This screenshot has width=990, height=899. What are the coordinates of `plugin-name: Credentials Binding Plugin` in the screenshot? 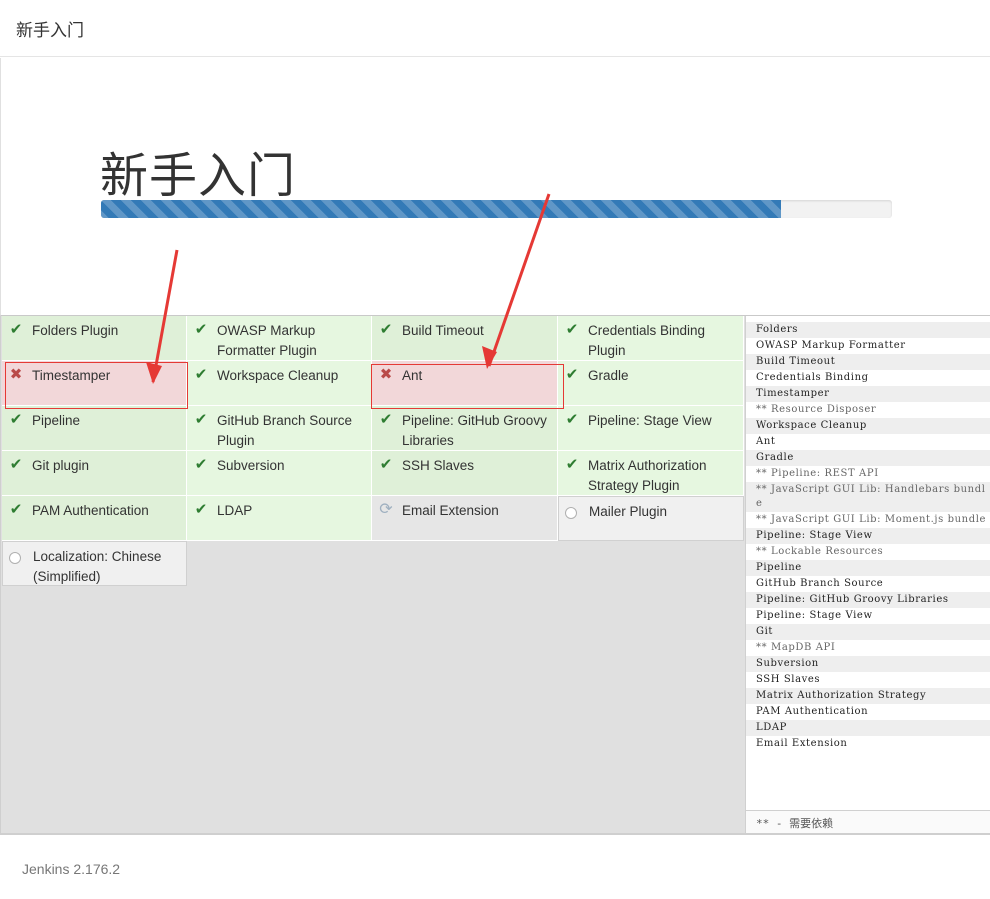 It's located at (647, 340).